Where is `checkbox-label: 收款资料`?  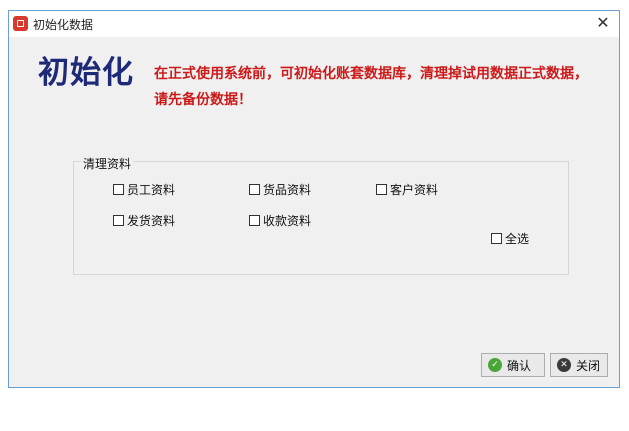
checkbox-label: 收款资料 is located at coordinates (287, 221).